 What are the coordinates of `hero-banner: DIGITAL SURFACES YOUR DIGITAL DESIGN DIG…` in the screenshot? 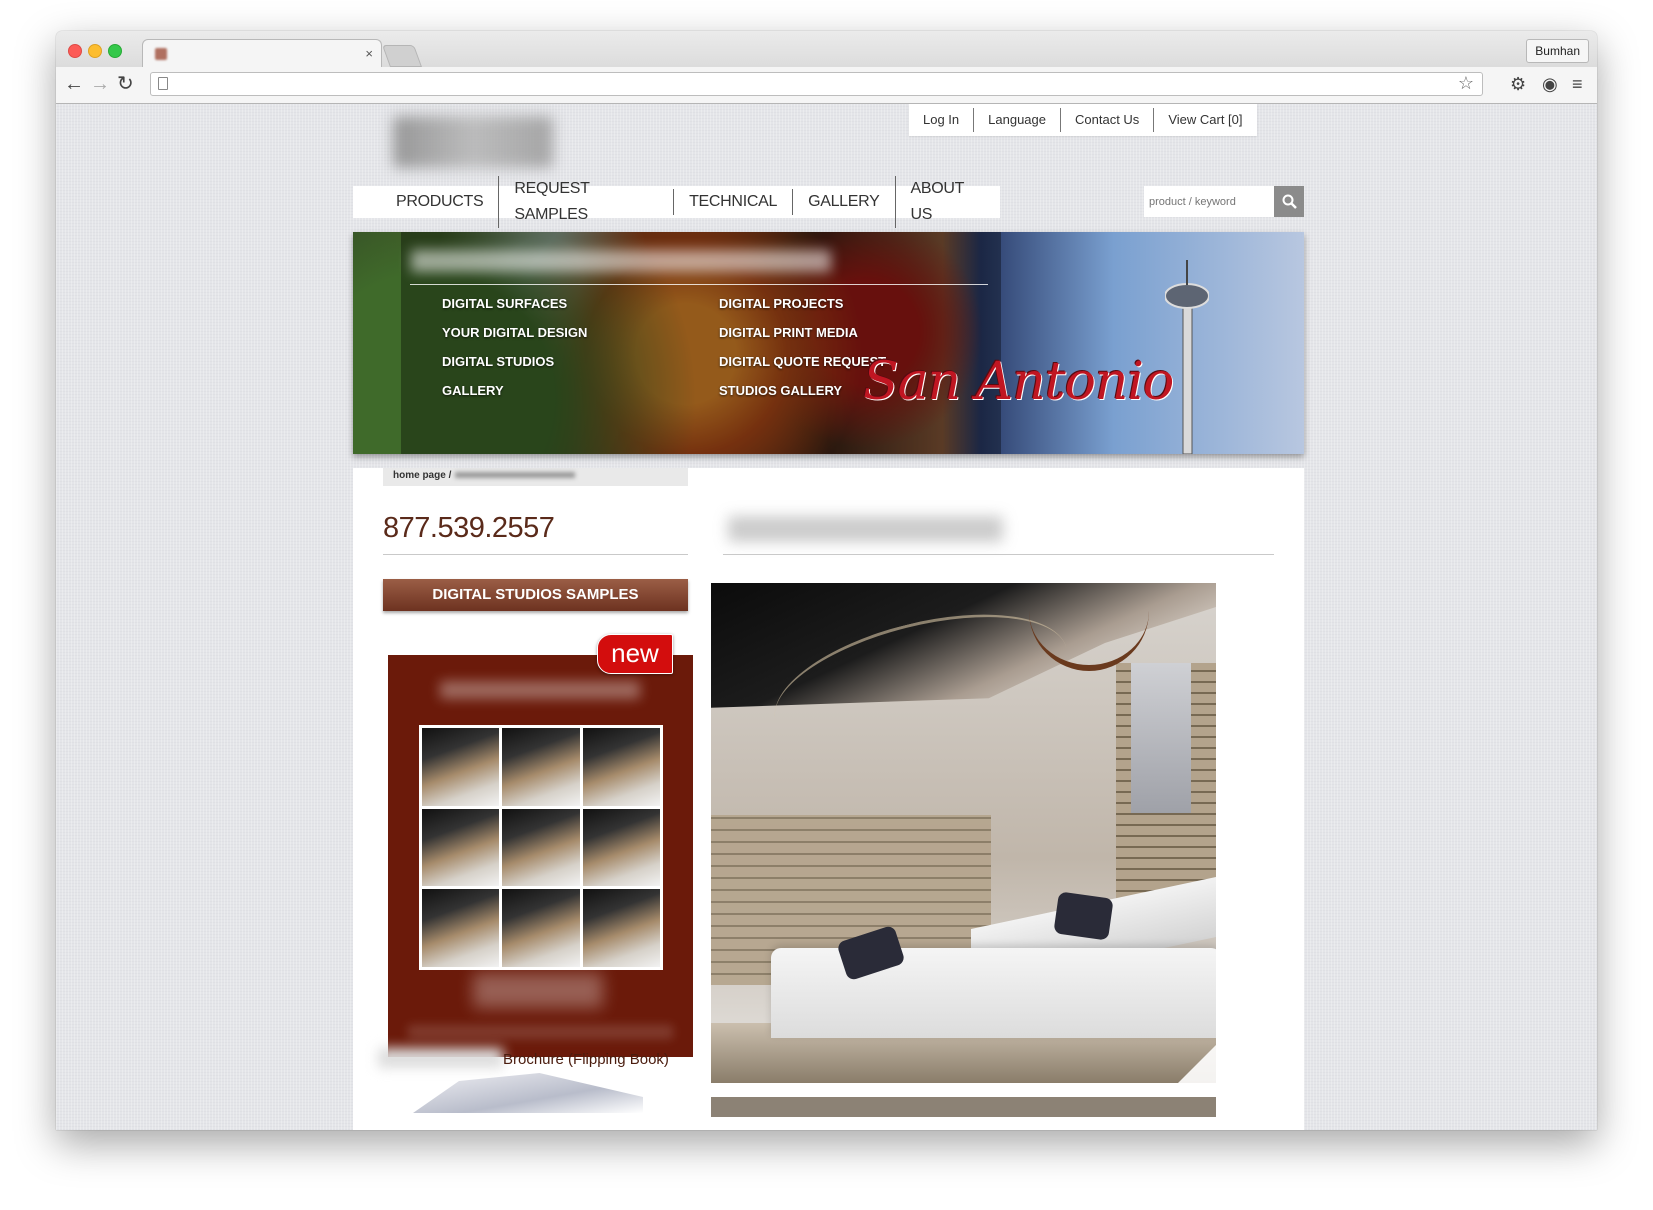 It's located at (828, 343).